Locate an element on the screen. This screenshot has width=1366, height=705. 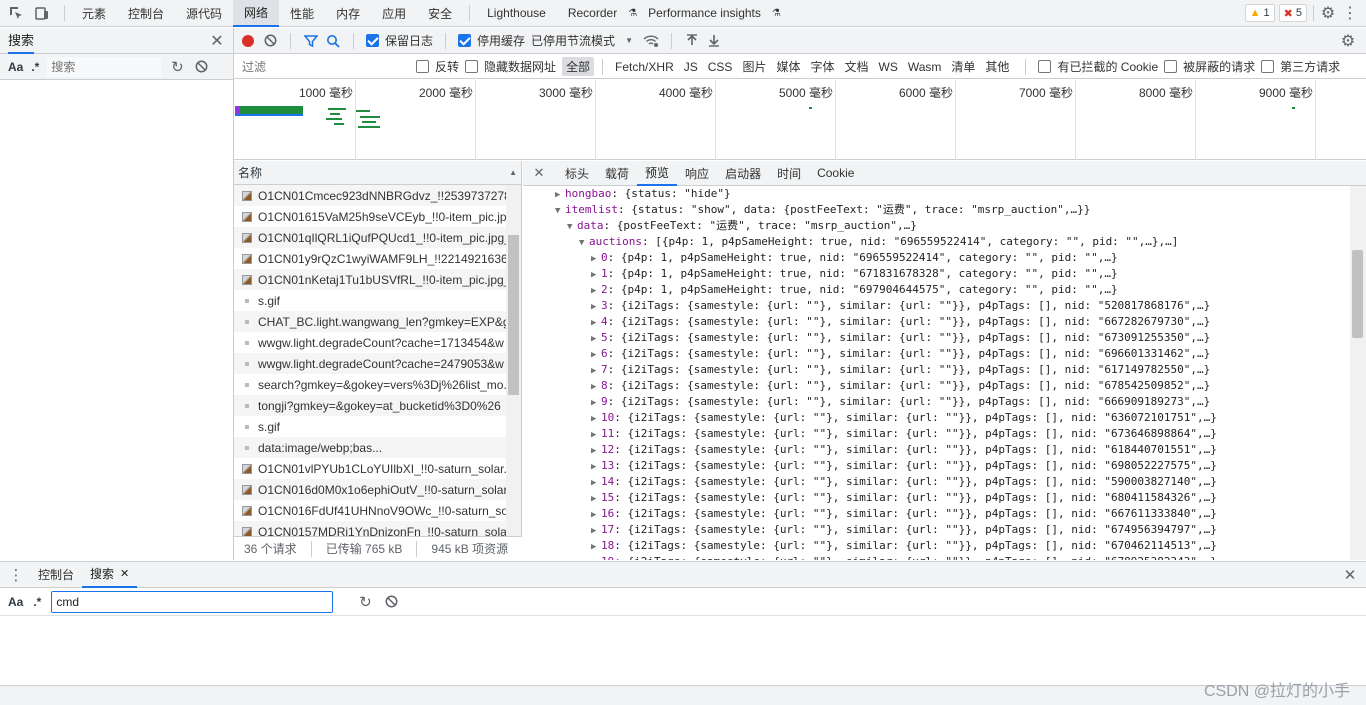
request-row: wwgw.light.degradeCount?cache=2479053&w is located at coordinates (377, 363).